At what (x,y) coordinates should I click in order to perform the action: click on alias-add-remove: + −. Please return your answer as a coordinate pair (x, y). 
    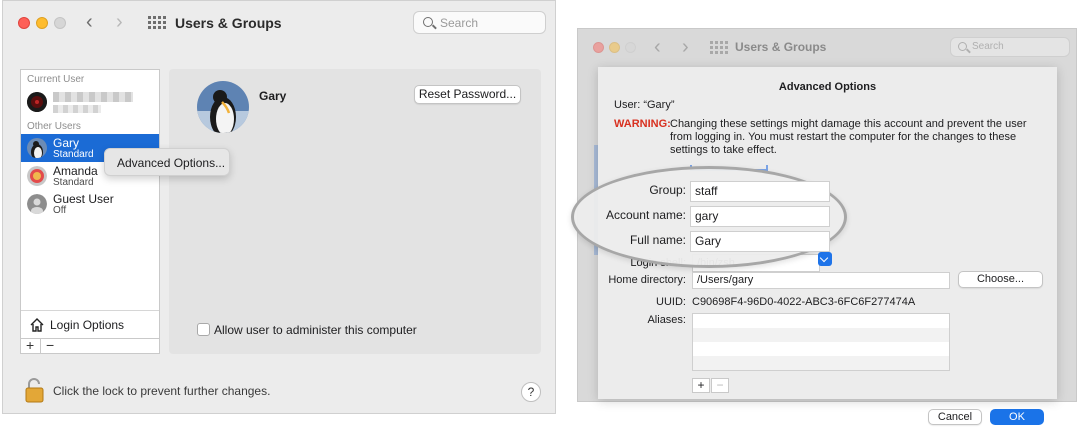
    Looking at the image, I should click on (711, 385).